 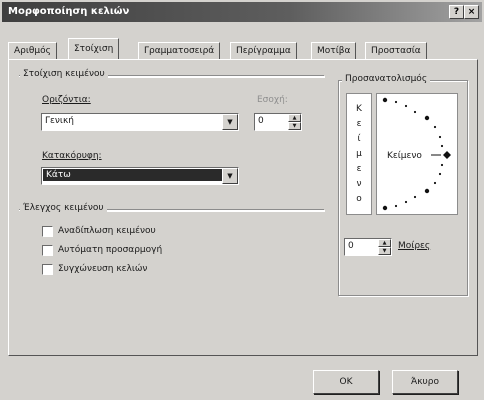 What do you see at coordinates (47, 250) in the screenshot?
I see `shrink-to-fit-checkbox` at bounding box center [47, 250].